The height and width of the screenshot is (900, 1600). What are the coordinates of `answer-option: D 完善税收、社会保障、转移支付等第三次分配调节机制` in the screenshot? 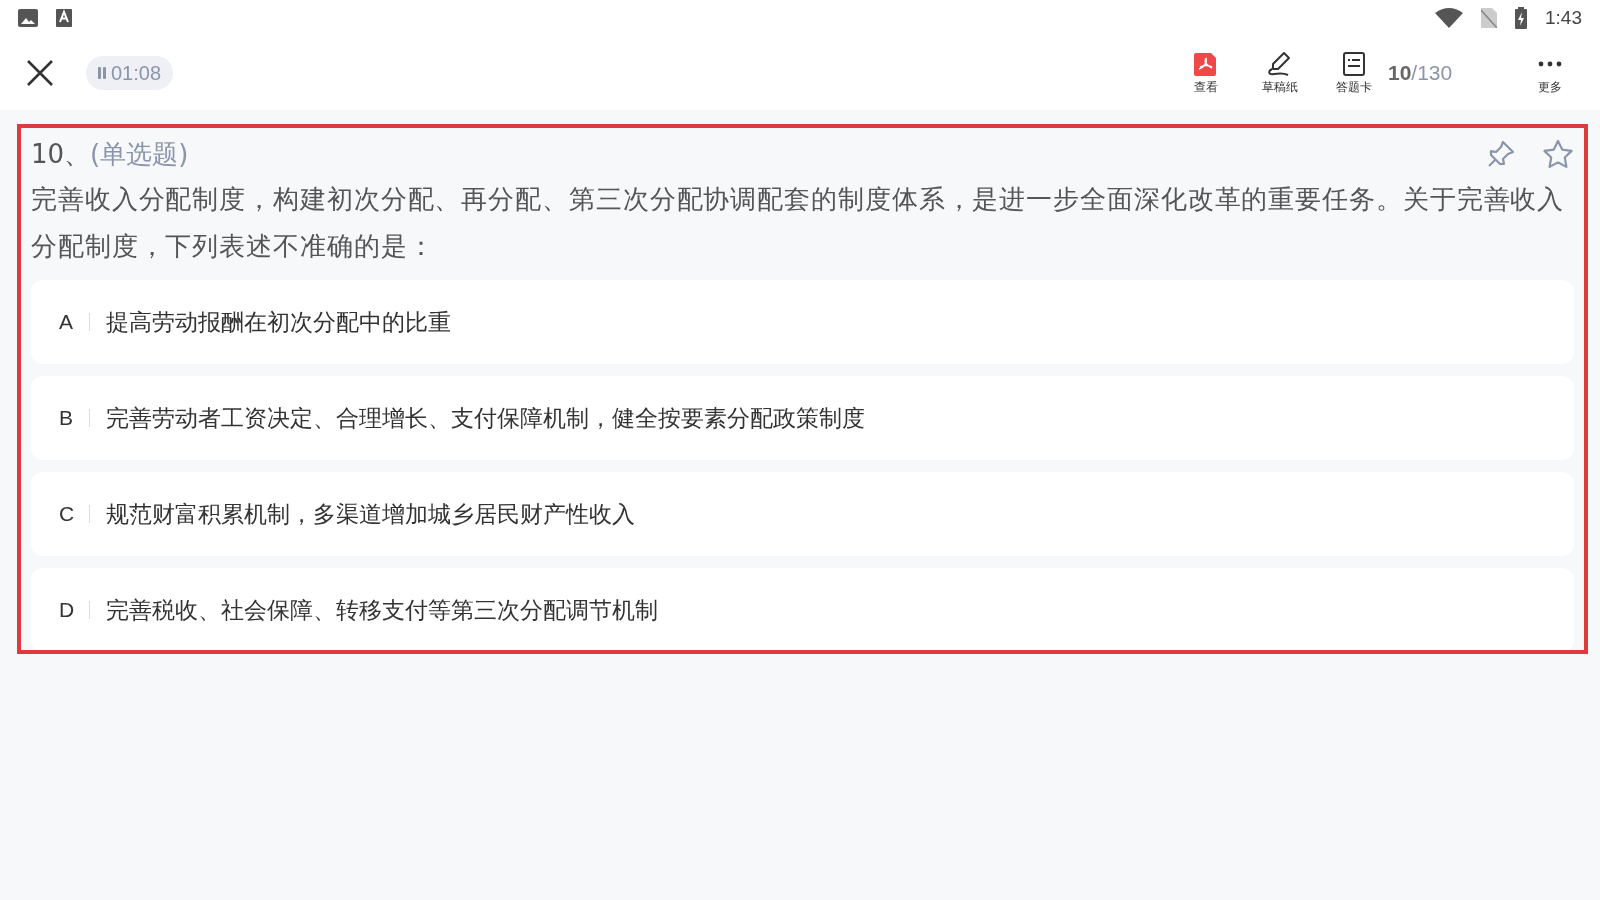 It's located at (802, 609).